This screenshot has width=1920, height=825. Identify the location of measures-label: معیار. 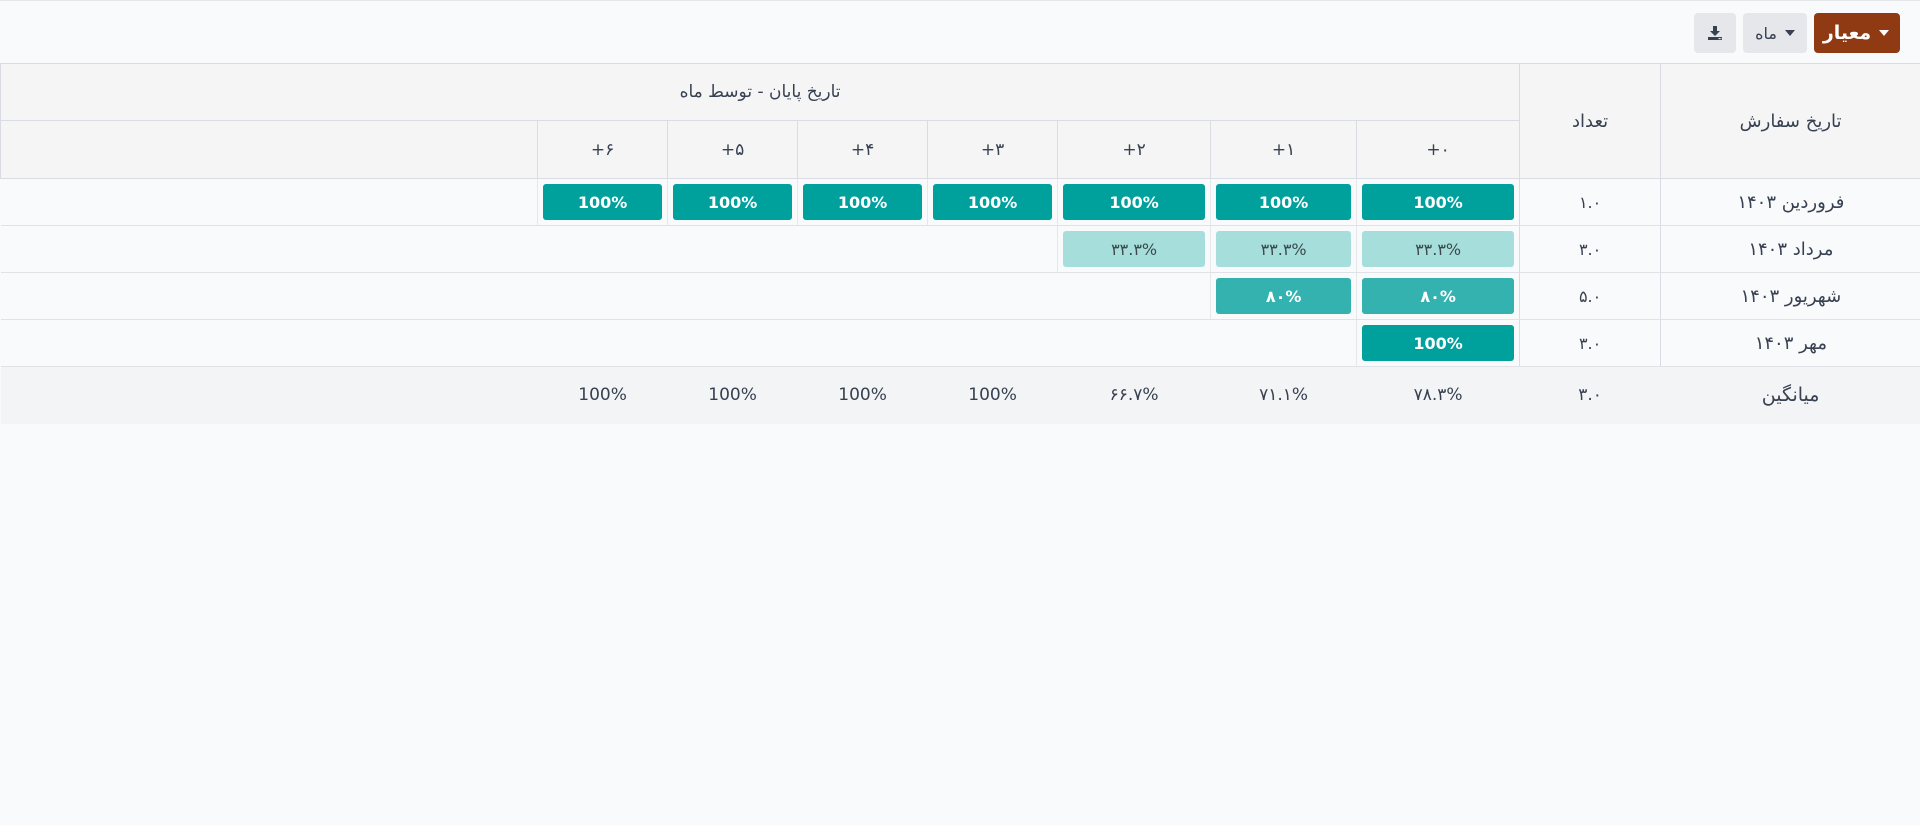
(1847, 33).